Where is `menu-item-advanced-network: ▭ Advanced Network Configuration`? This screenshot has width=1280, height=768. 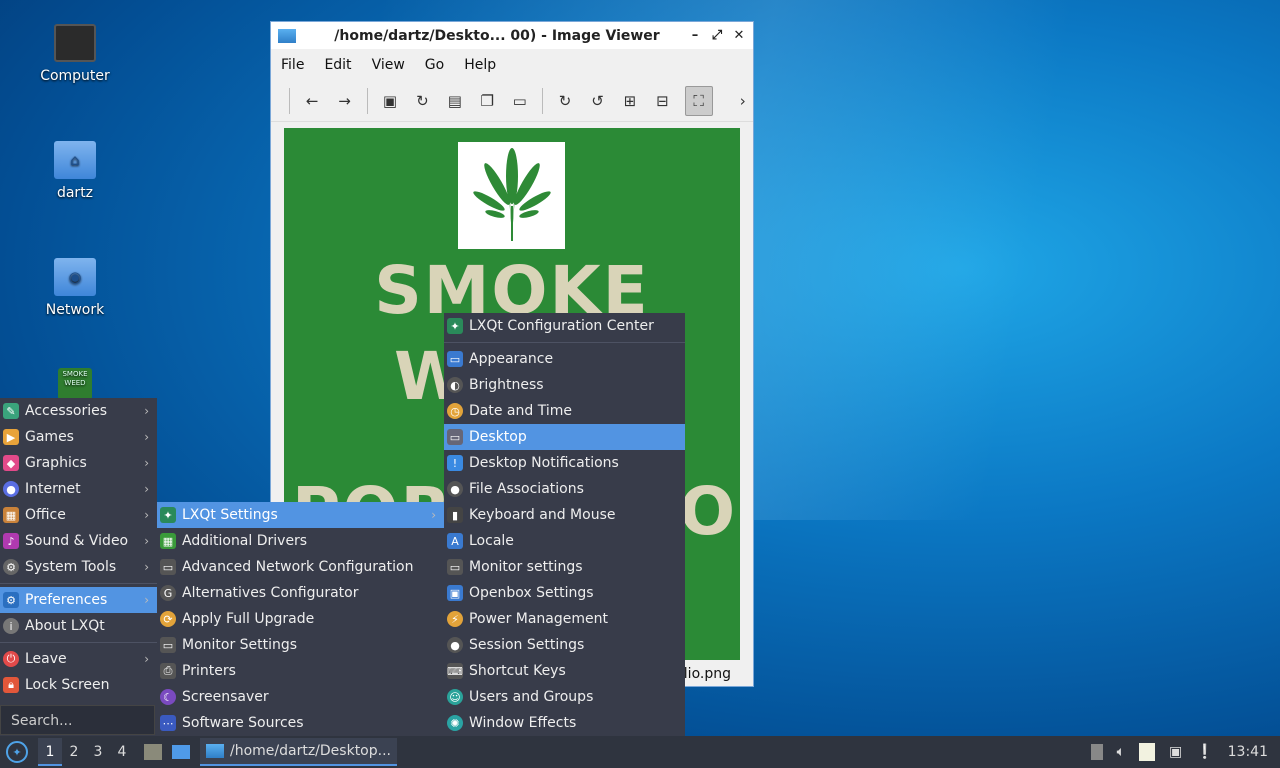 menu-item-advanced-network: ▭ Advanced Network Configuration is located at coordinates (300, 567).